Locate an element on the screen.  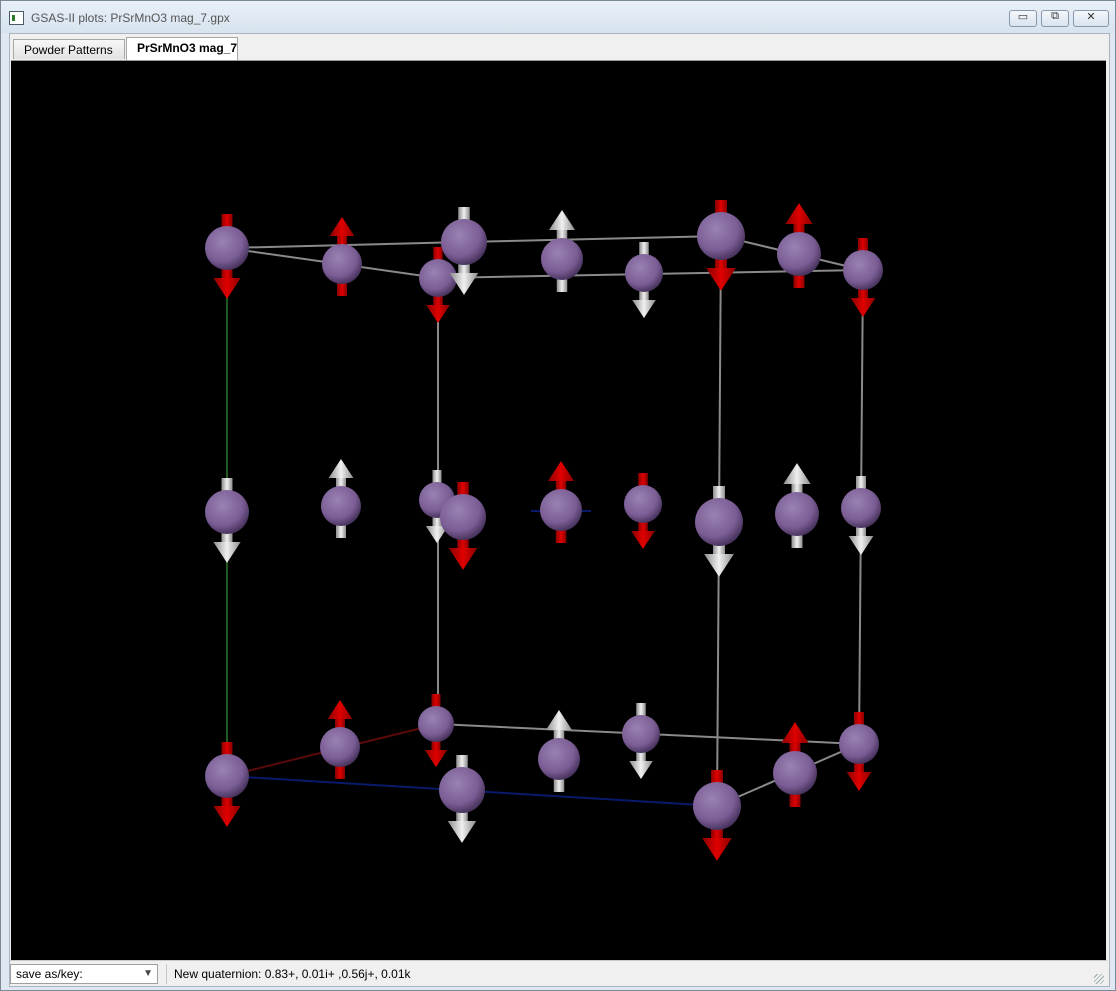
close-button: ✕ is located at coordinates (1091, 18).